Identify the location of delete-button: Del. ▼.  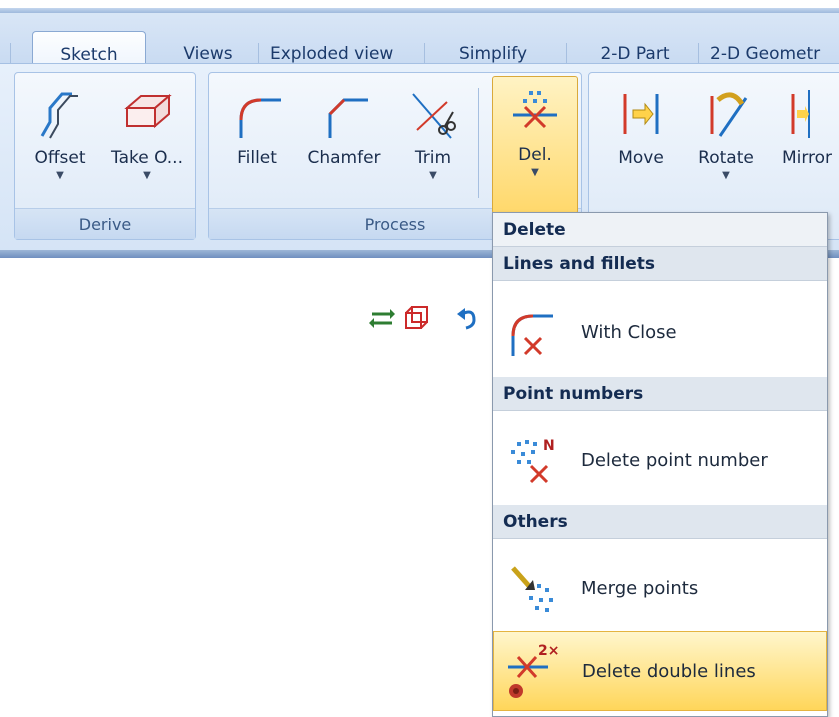
(535, 145).